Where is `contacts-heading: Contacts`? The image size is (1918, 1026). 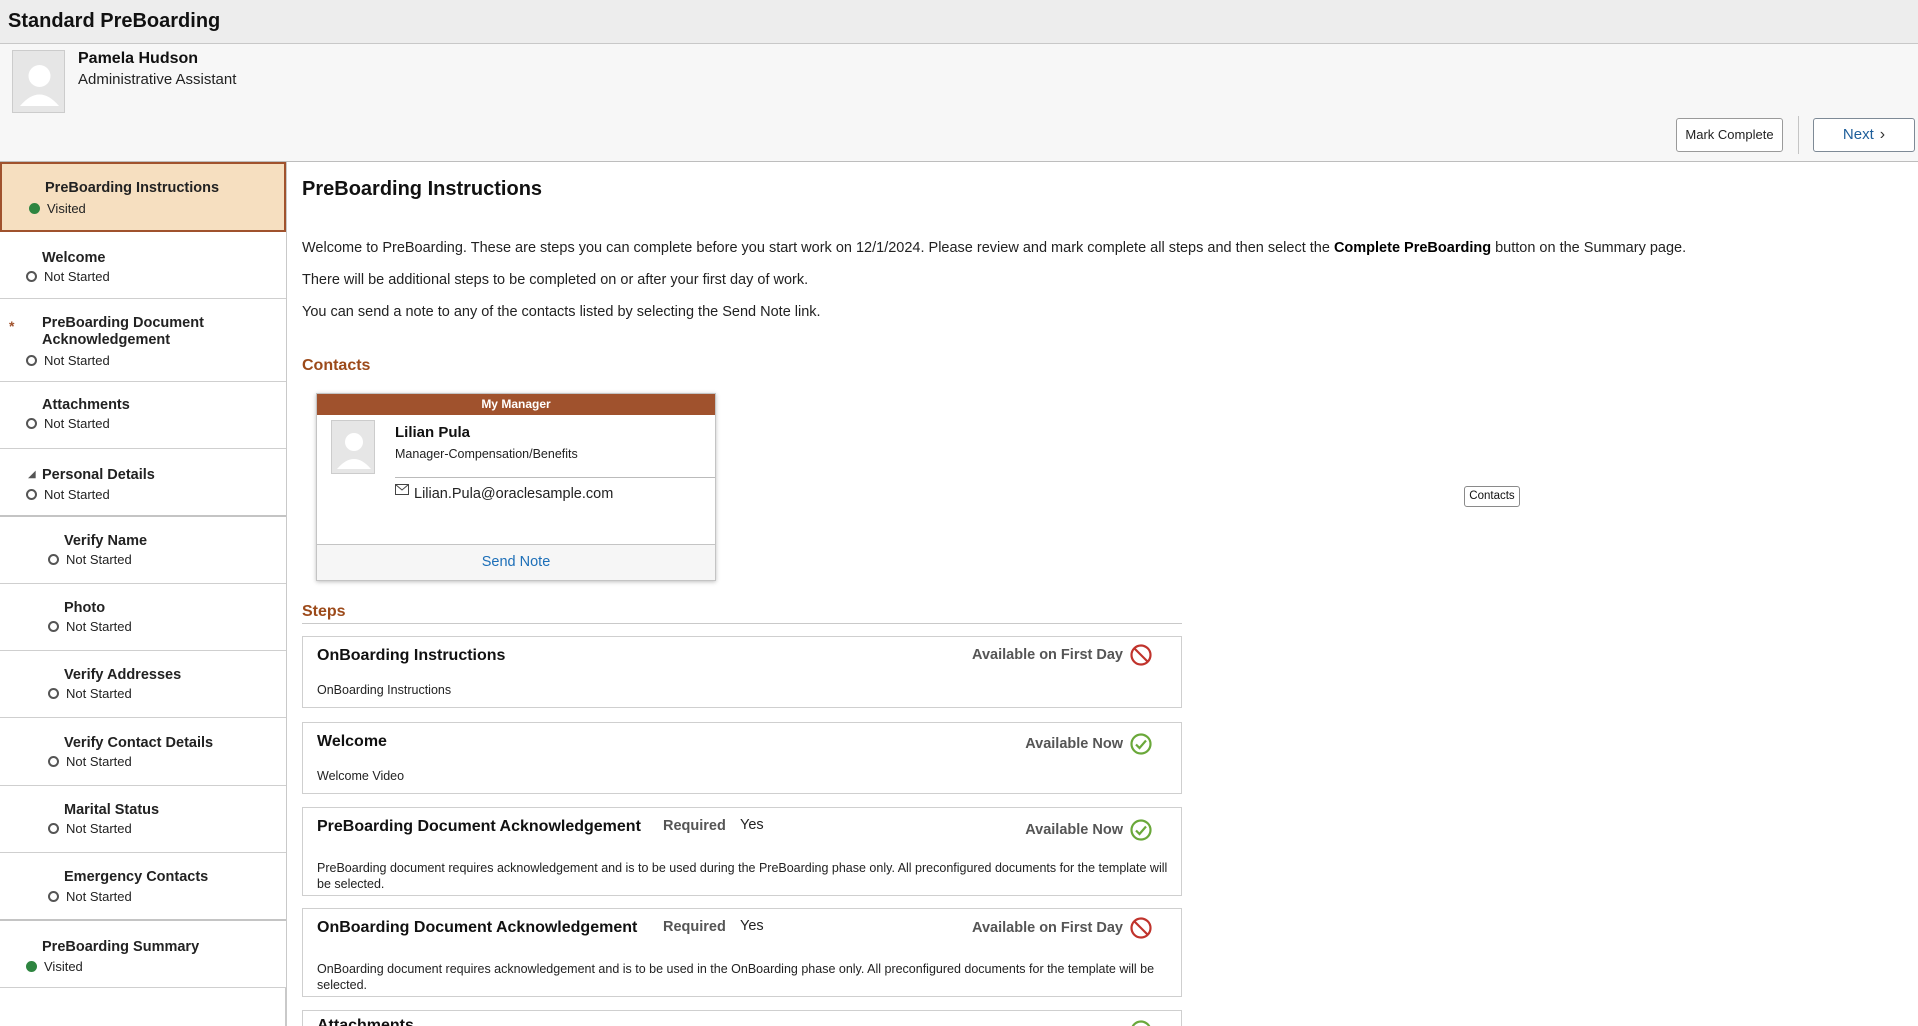
contacts-heading: Contacts is located at coordinates (336, 365).